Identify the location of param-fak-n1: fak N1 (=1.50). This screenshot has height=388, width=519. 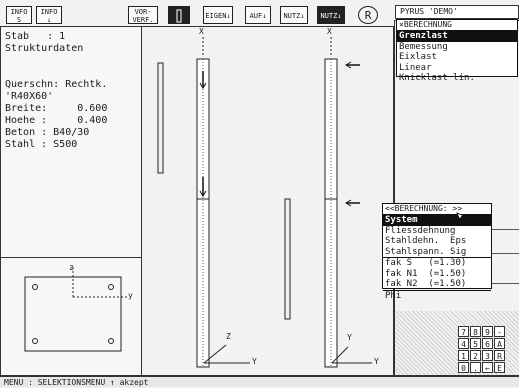
(437, 274).